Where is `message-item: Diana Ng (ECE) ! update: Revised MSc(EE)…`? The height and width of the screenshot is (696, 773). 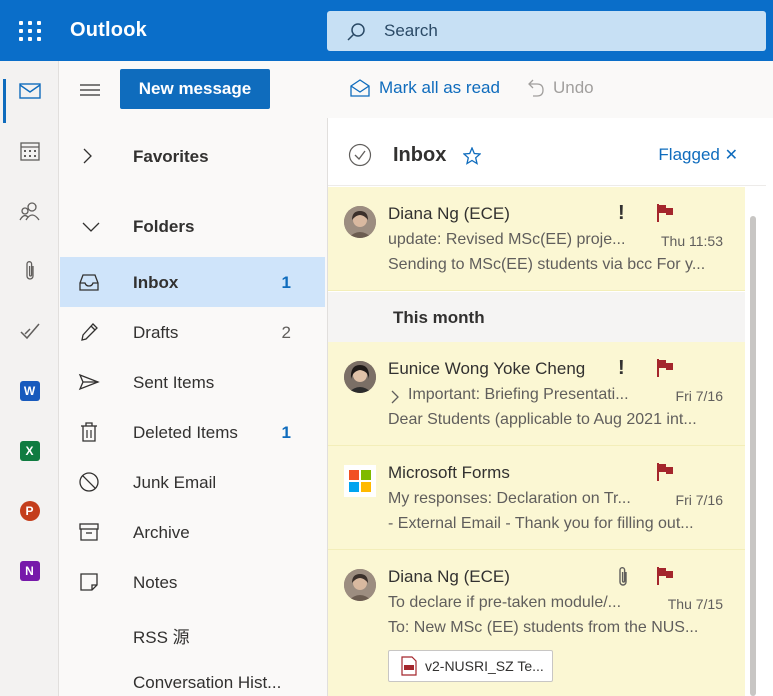
message-item: Diana Ng (ECE) ! update: Revised MSc(EE)… is located at coordinates (536, 239).